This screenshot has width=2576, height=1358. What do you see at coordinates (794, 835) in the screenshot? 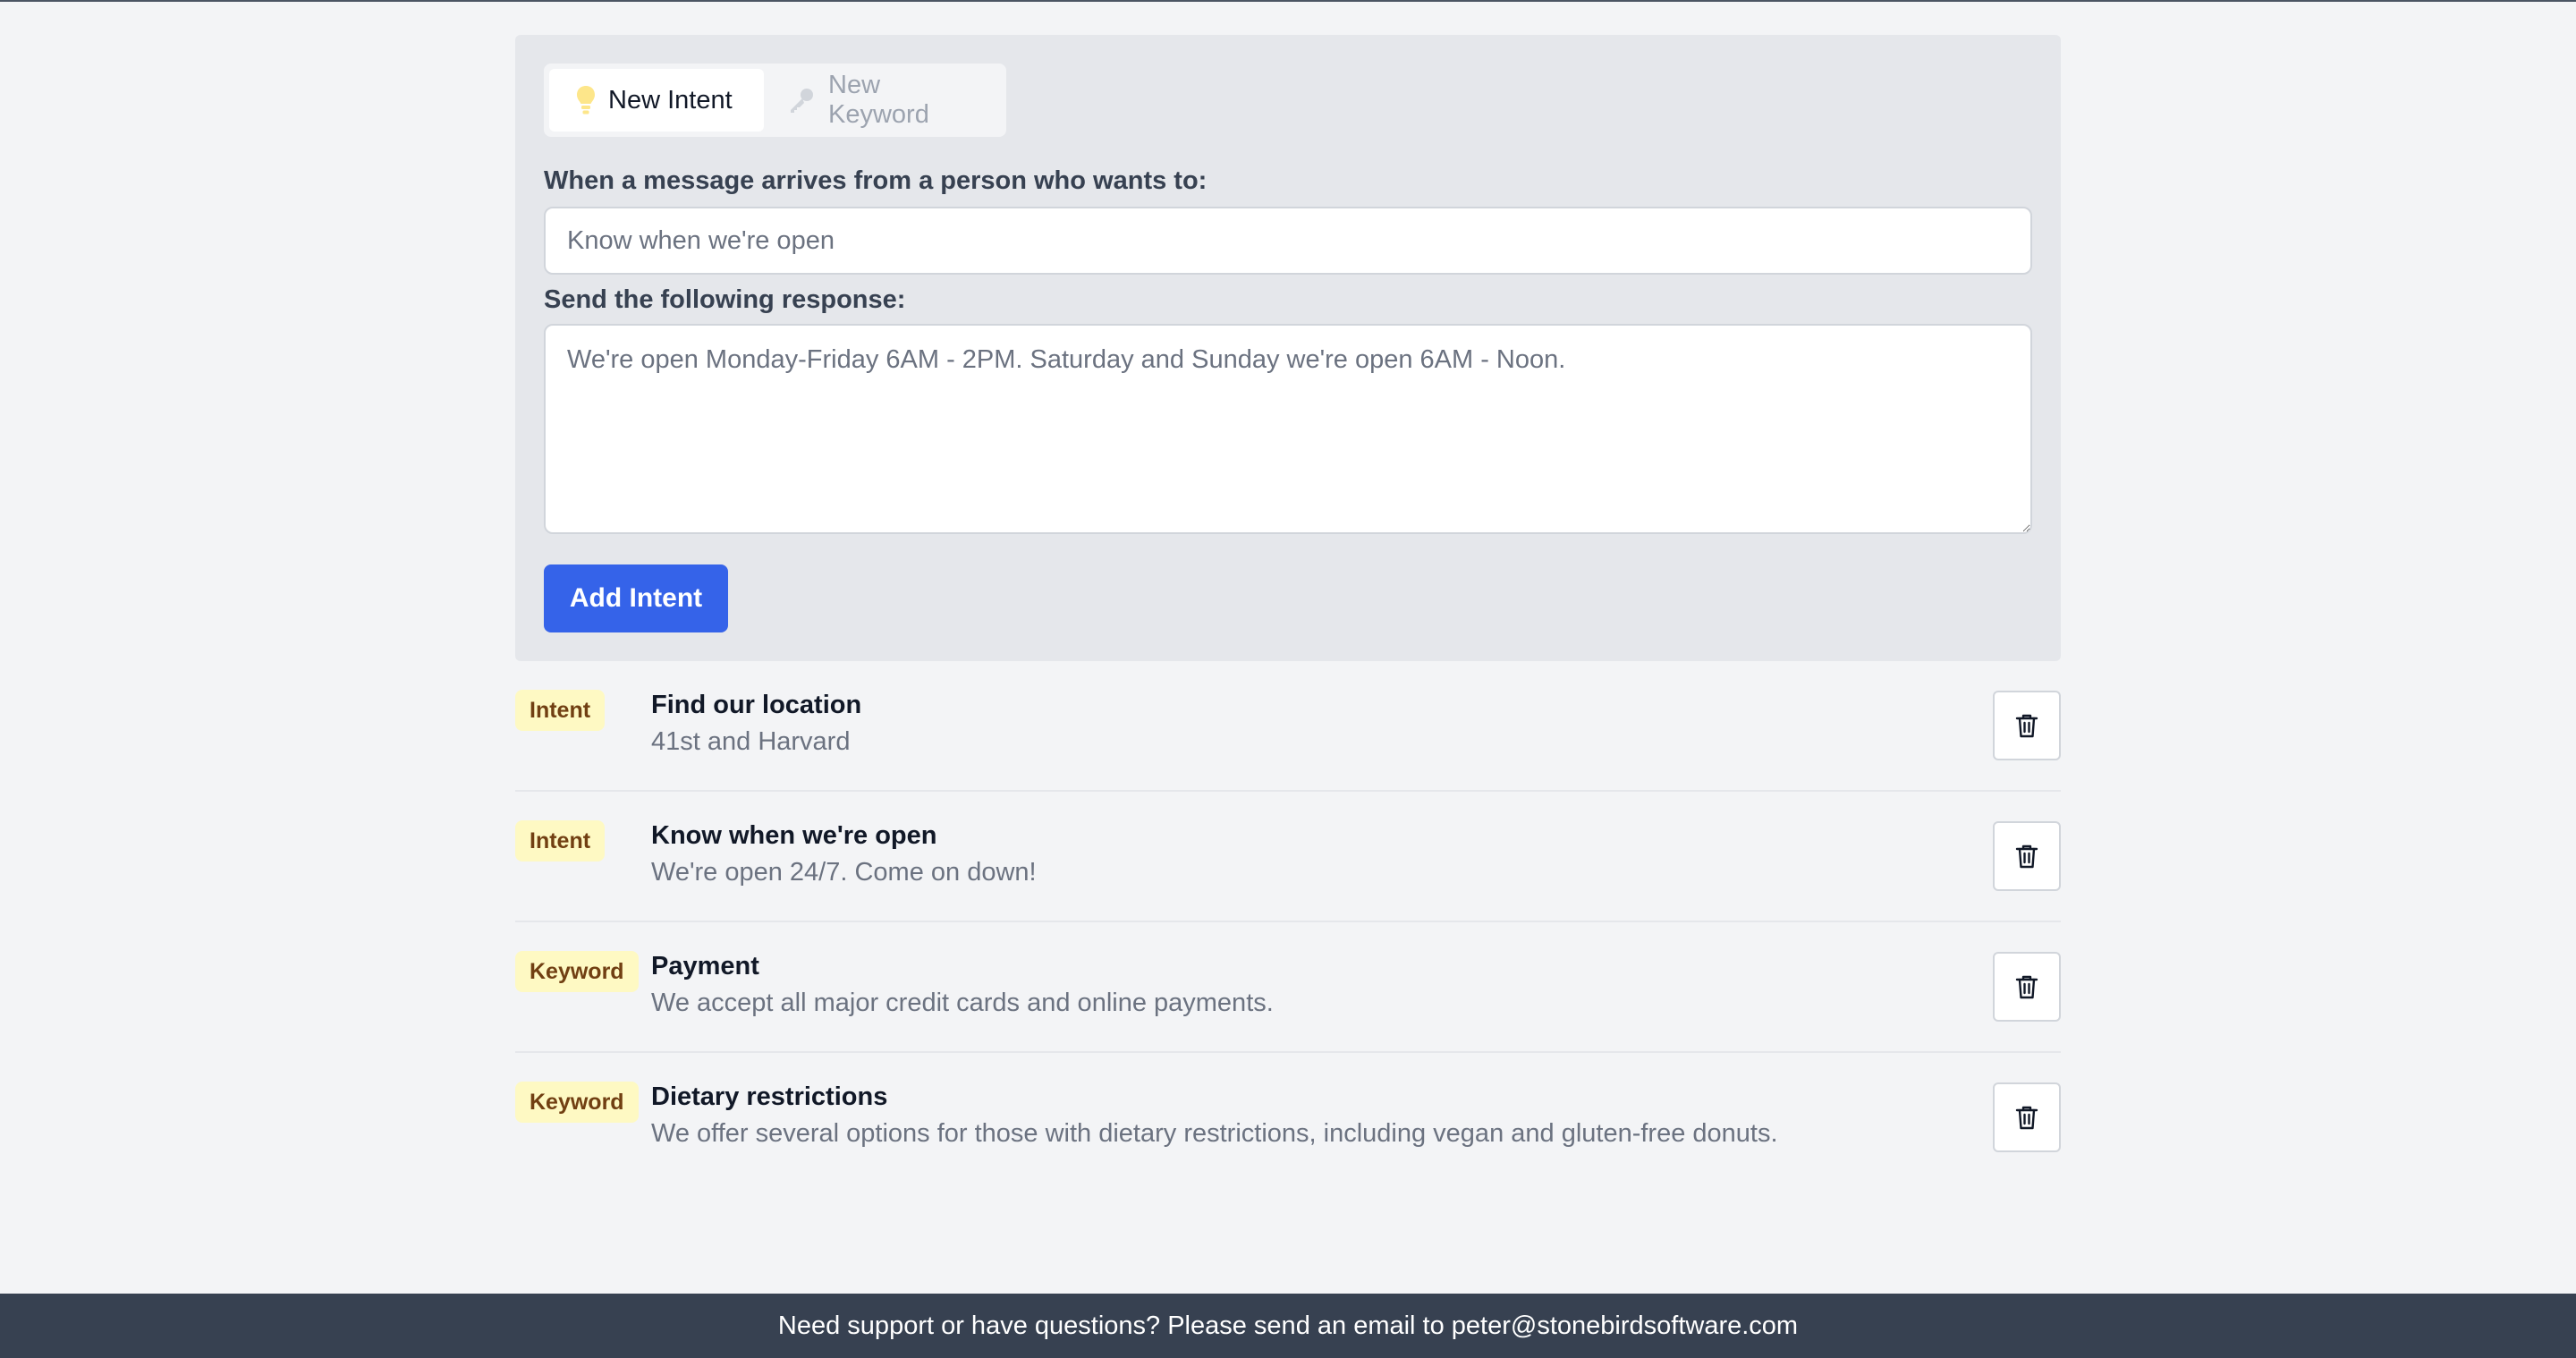
I see `item-title: Know when we're open` at bounding box center [794, 835].